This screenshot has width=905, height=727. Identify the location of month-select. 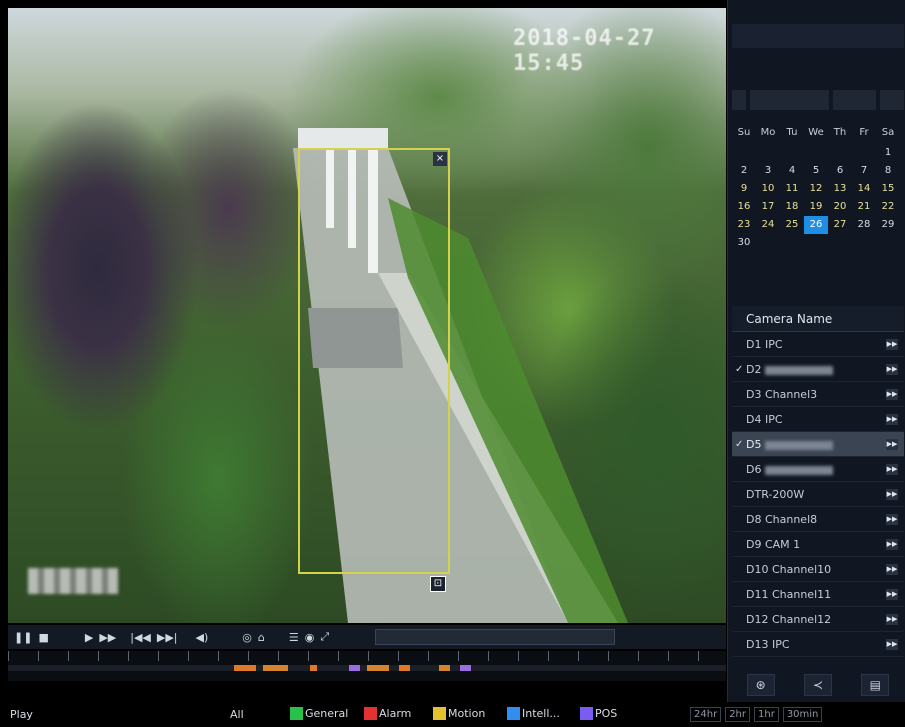
(854, 100).